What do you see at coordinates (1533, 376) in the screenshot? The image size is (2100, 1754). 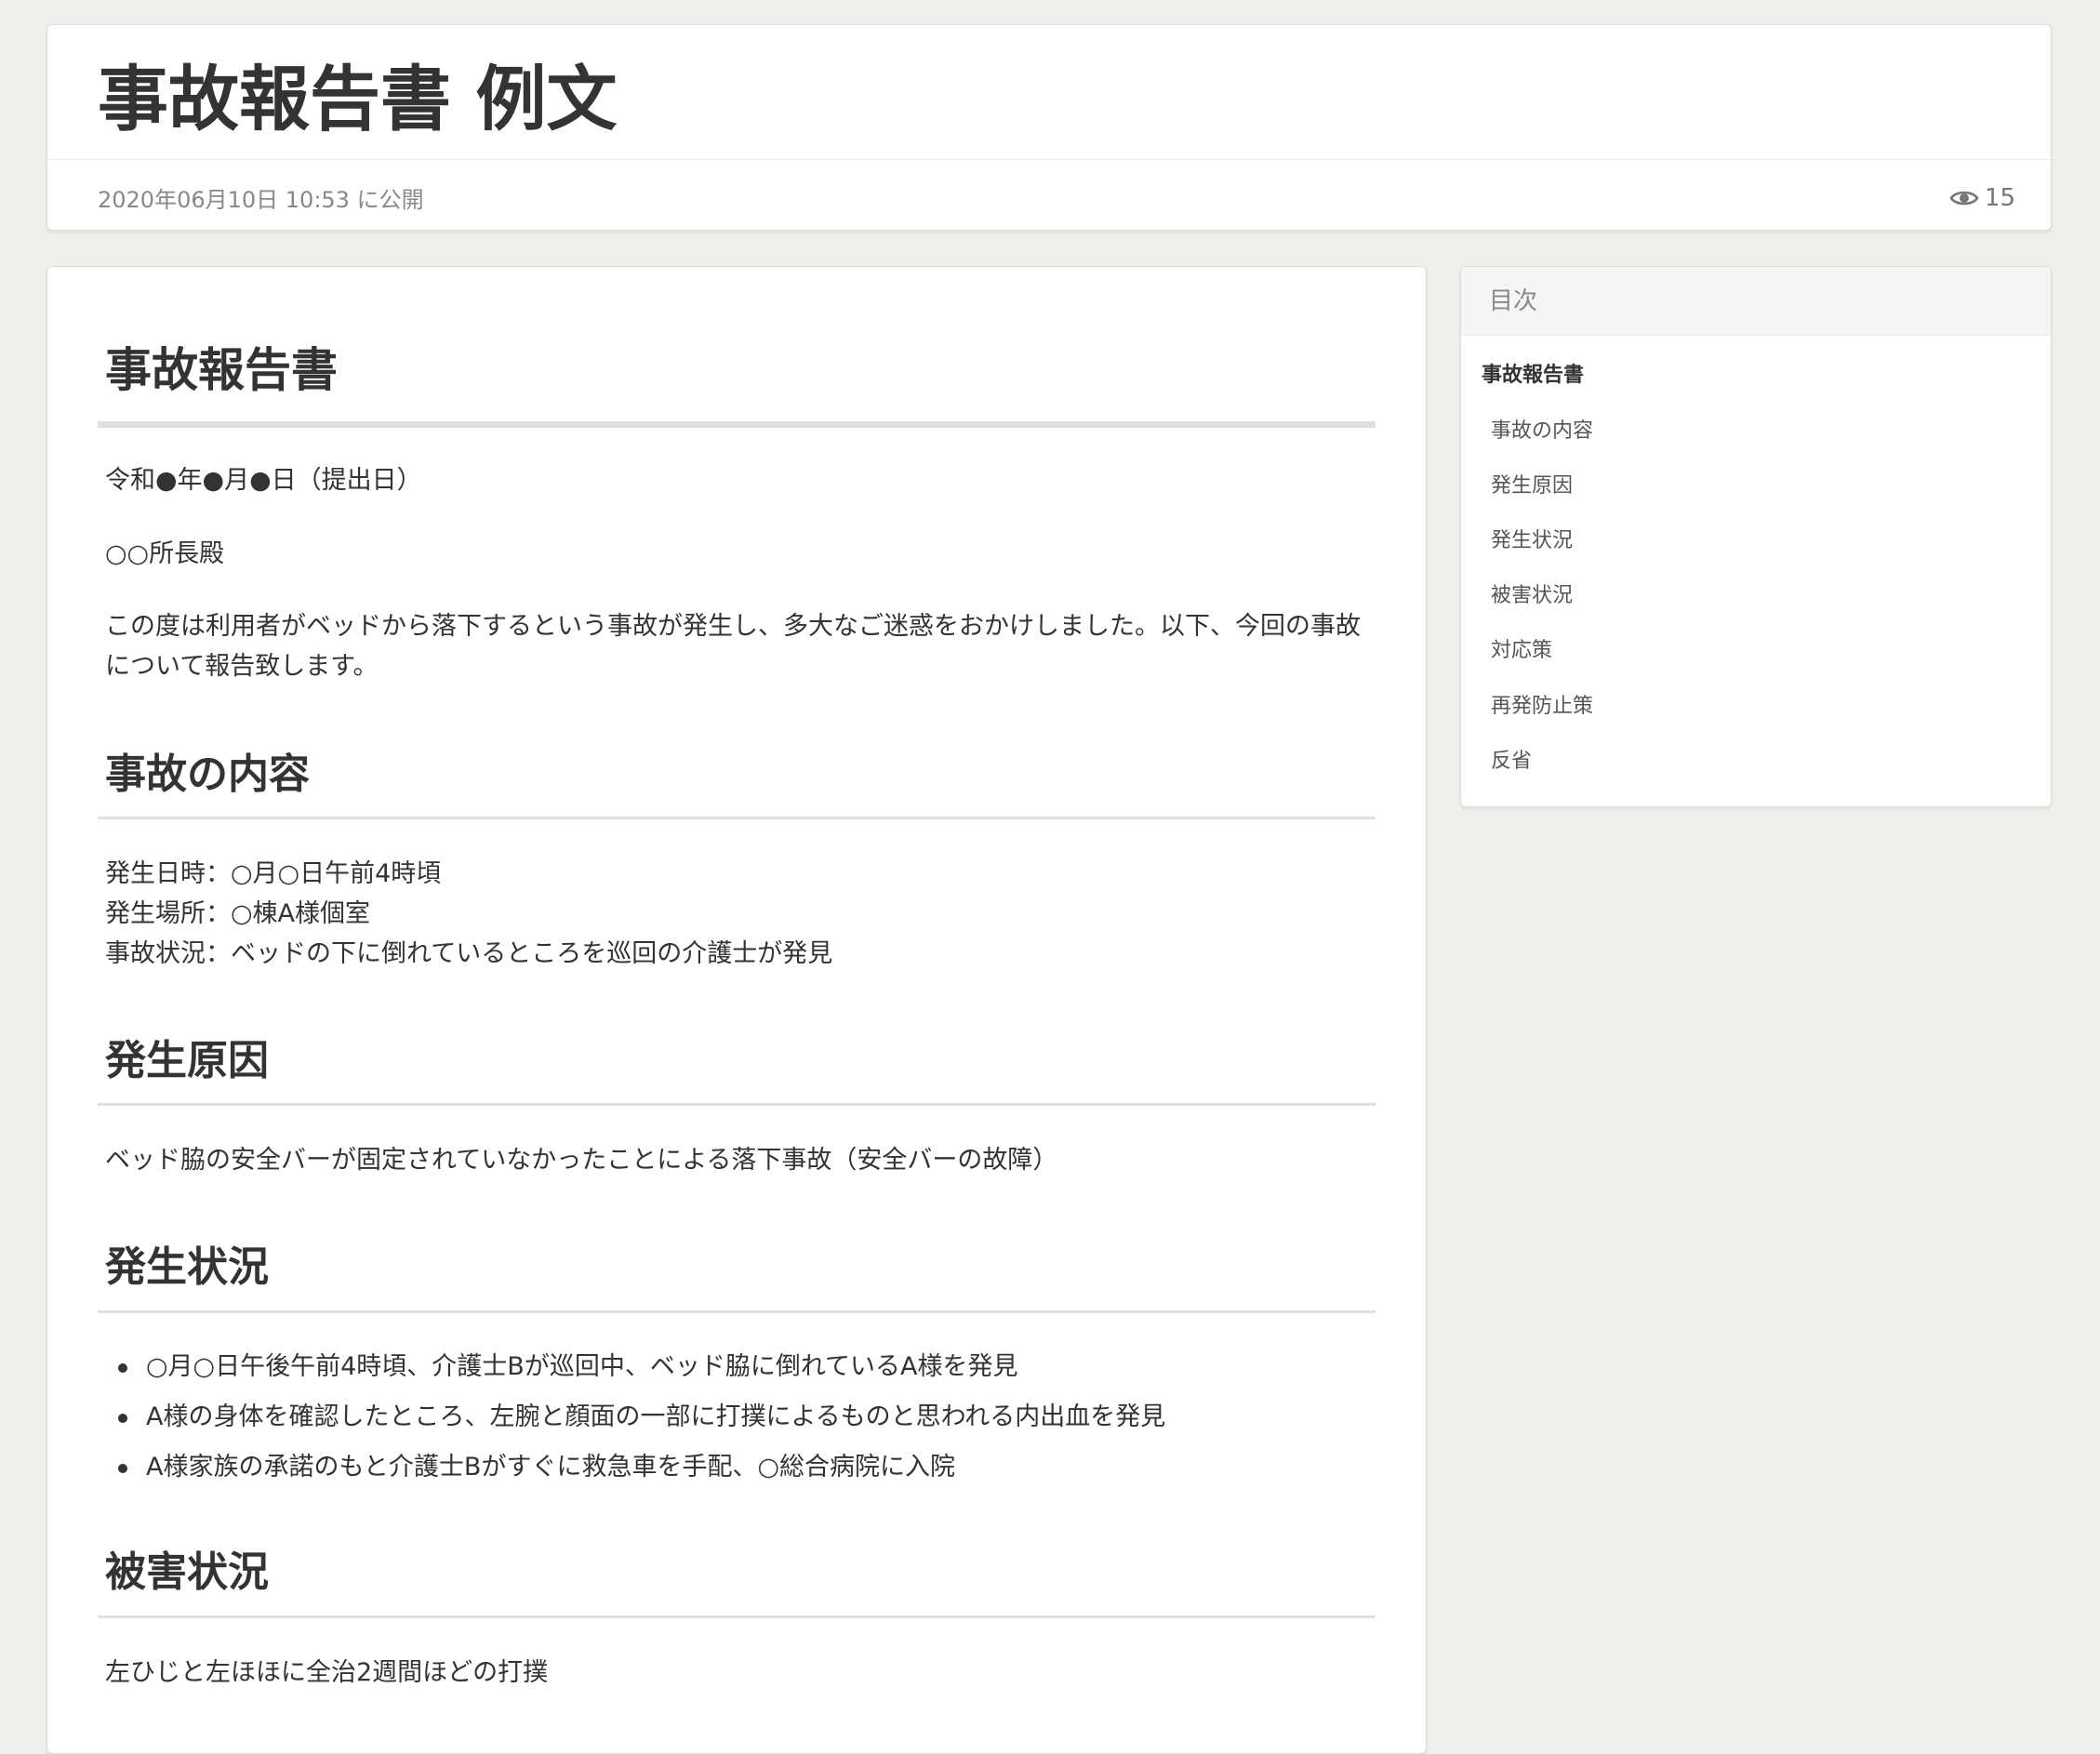 I see `toc-item-top: 事故報告書` at bounding box center [1533, 376].